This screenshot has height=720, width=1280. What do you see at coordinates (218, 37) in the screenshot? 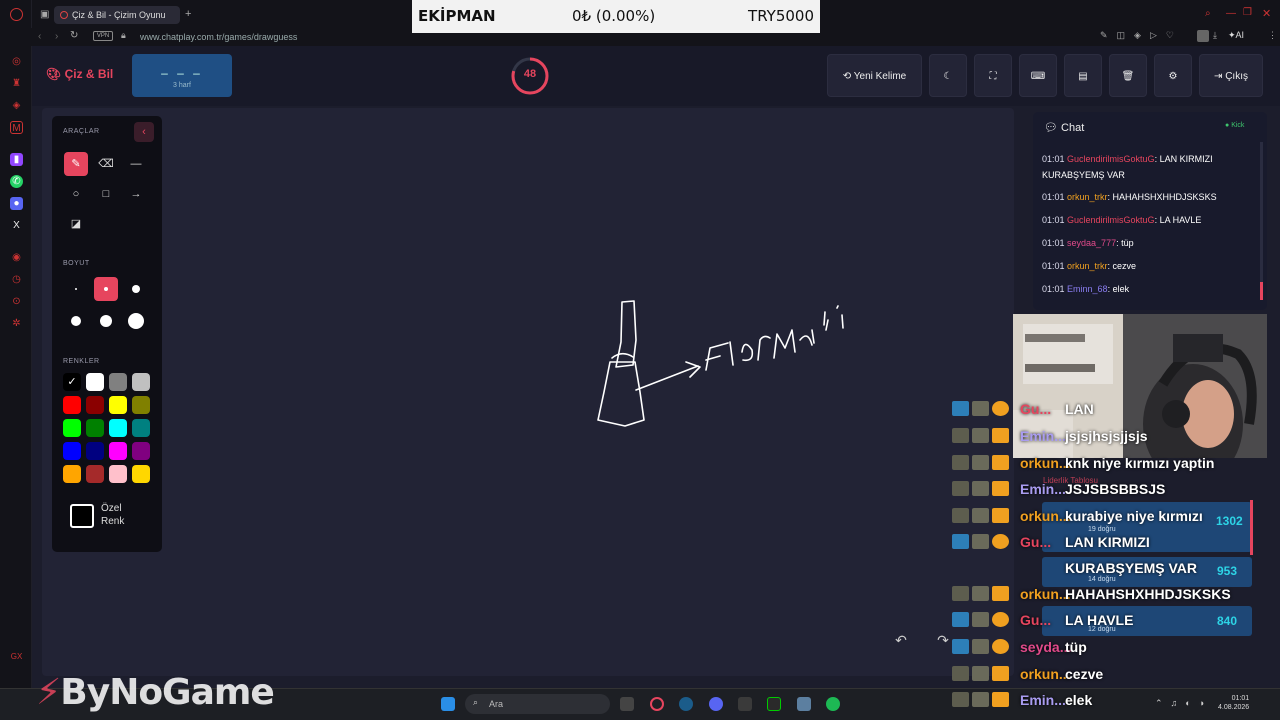
I see `url-field: www.chatplay.com.tr/games/drawguess` at bounding box center [218, 37].